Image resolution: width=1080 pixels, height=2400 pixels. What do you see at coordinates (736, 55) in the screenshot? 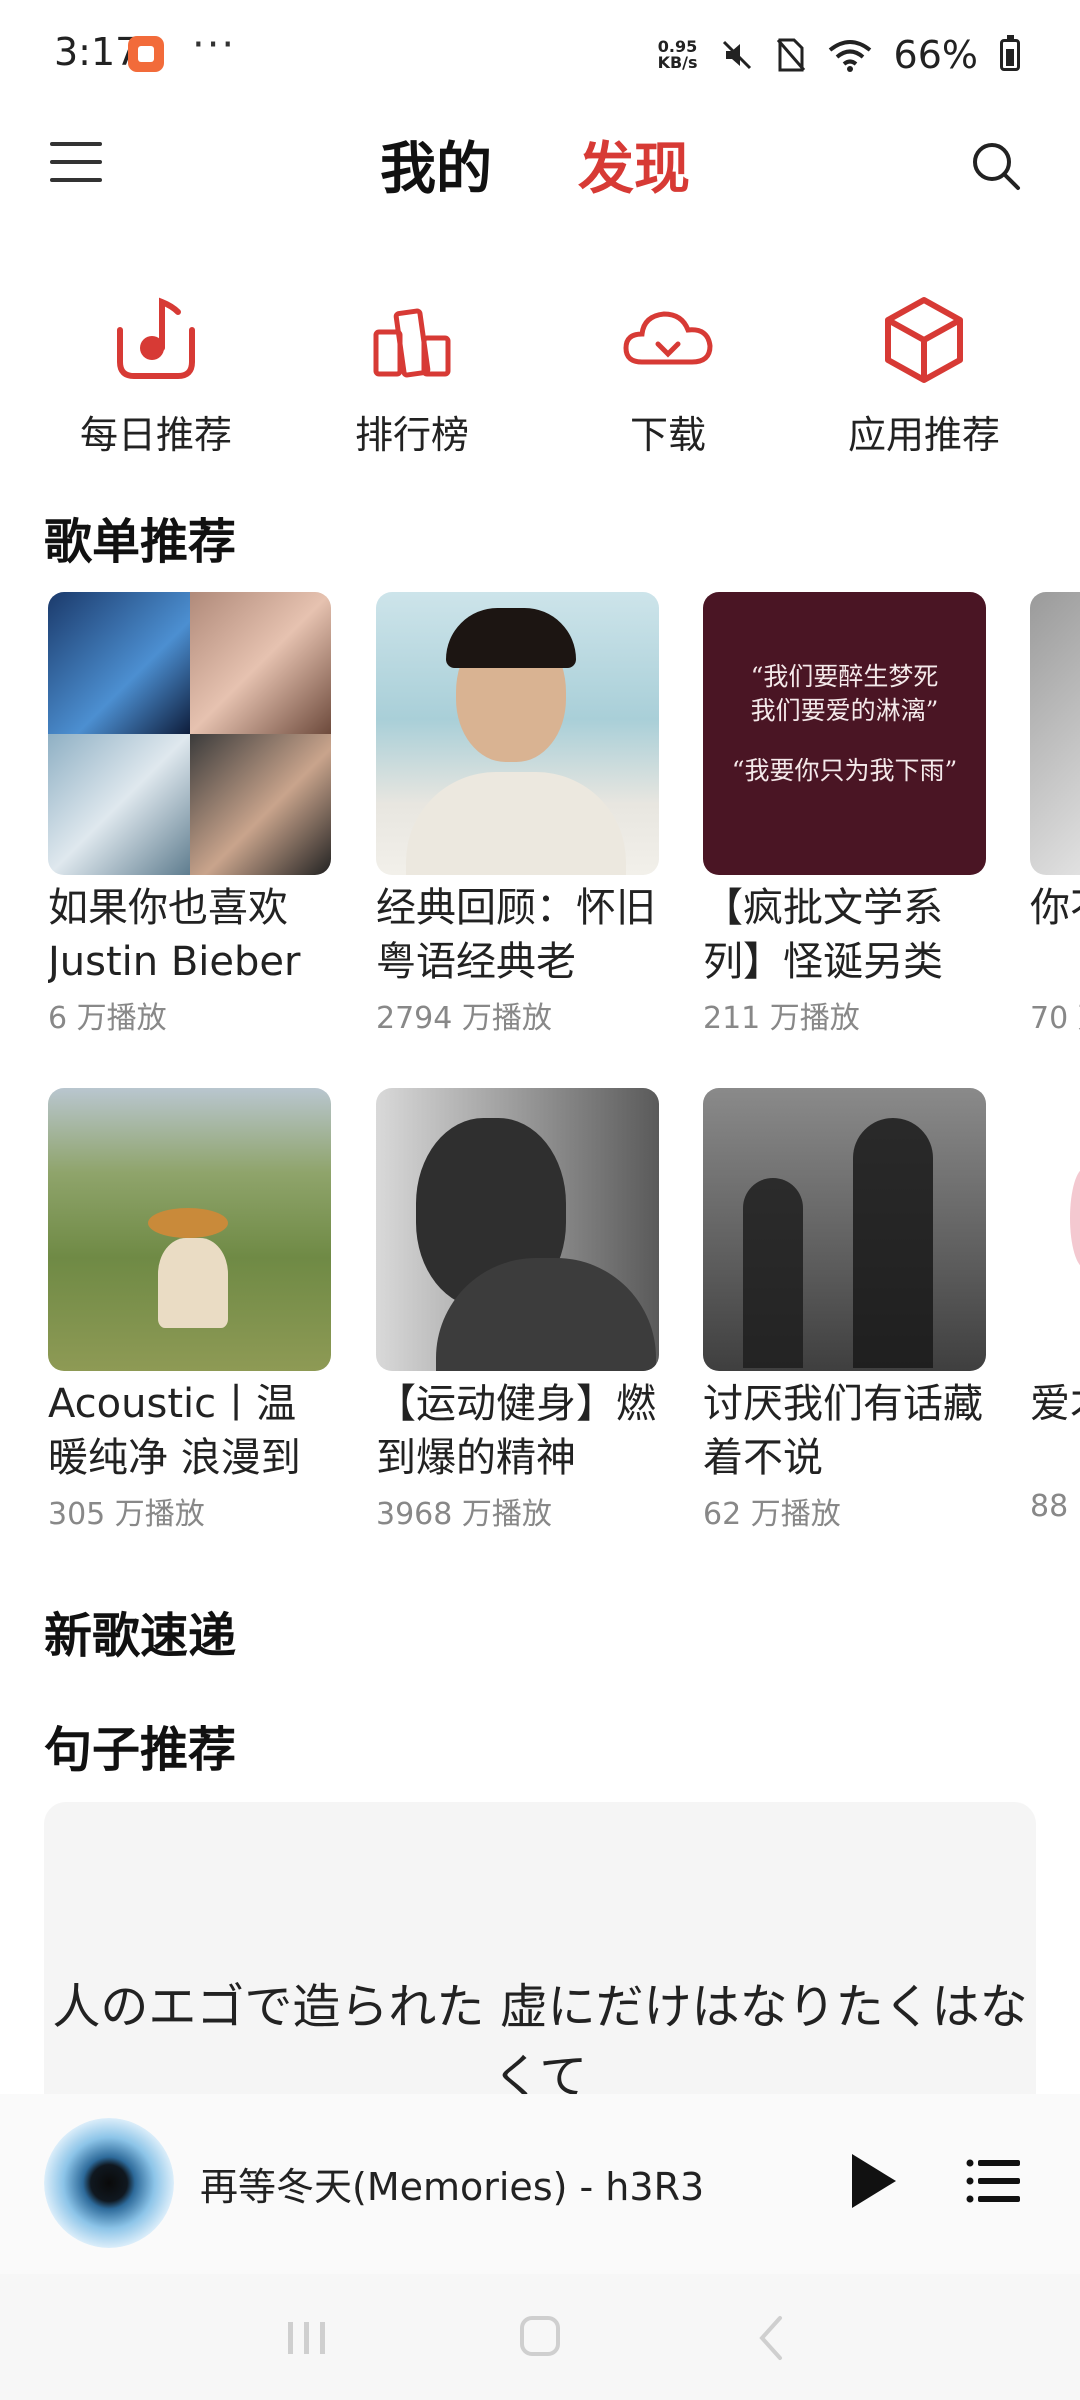
I see `mute-icon` at bounding box center [736, 55].